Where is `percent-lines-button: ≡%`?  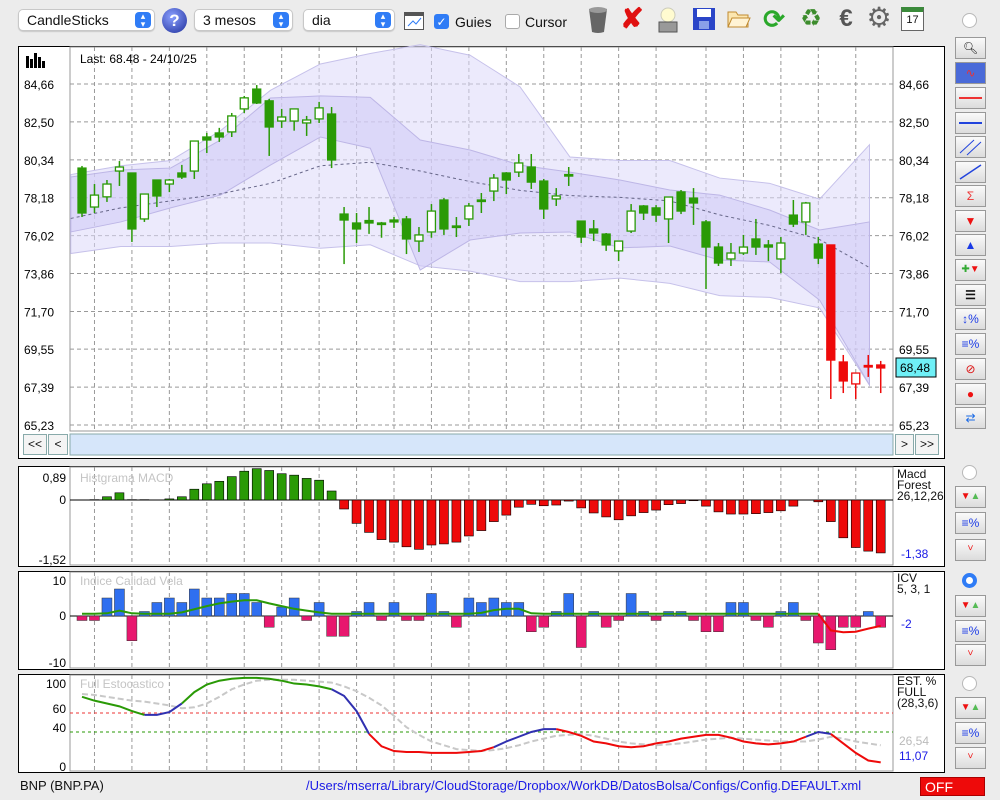 percent-lines-button: ≡% is located at coordinates (970, 344).